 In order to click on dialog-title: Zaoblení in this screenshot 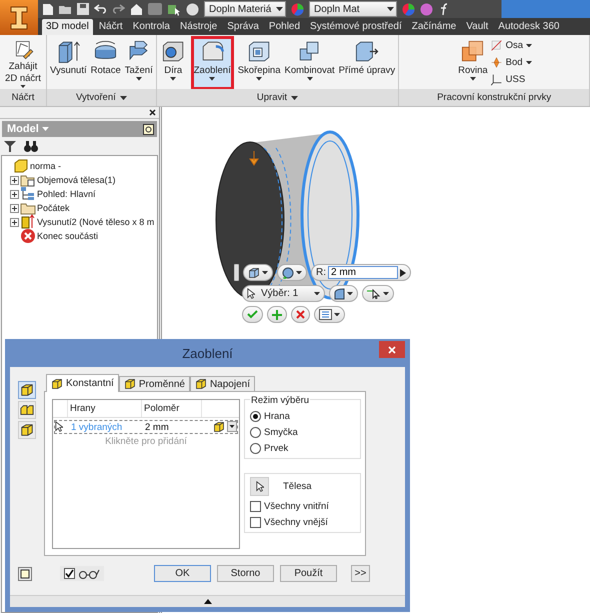, I will do `click(207, 353)`.